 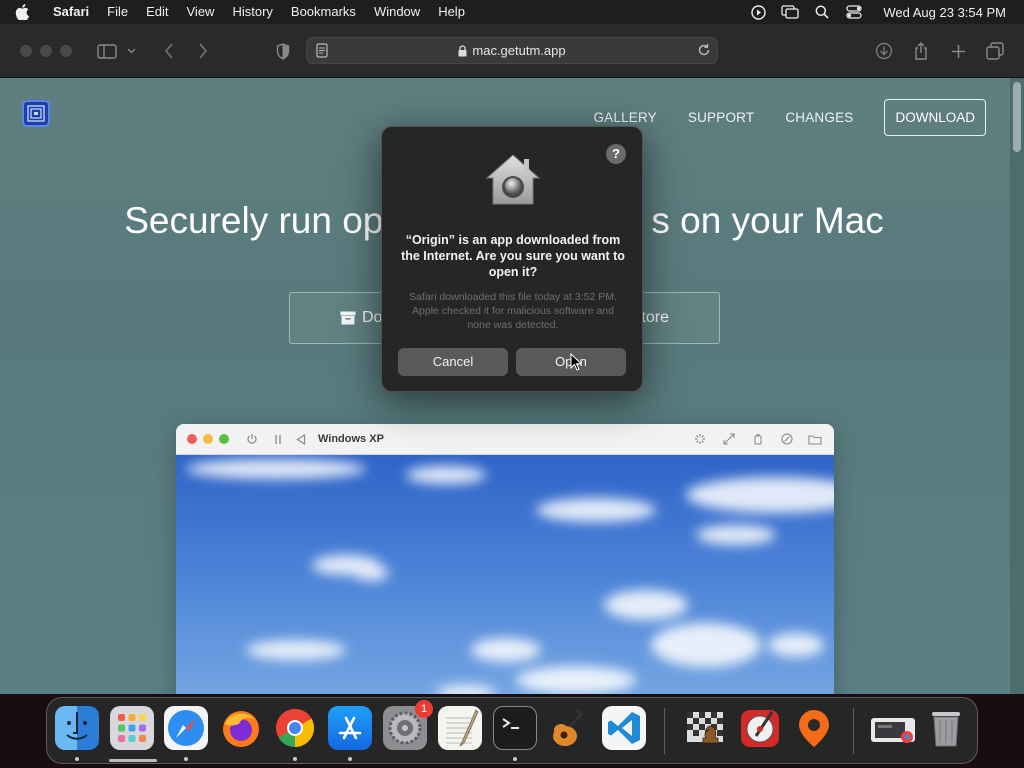 What do you see at coordinates (995, 51) in the screenshot?
I see `tab-overview-icon` at bounding box center [995, 51].